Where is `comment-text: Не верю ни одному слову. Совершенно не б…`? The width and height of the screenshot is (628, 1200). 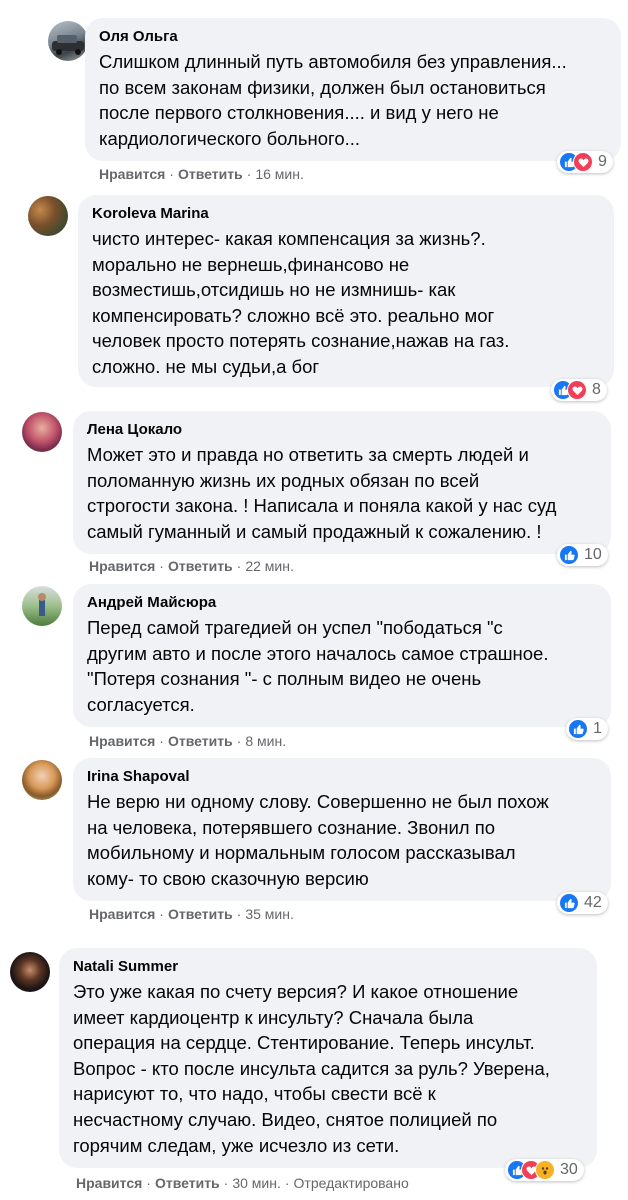 comment-text: Не верю ни одному слову. Совершенно не б… is located at coordinates (318, 840).